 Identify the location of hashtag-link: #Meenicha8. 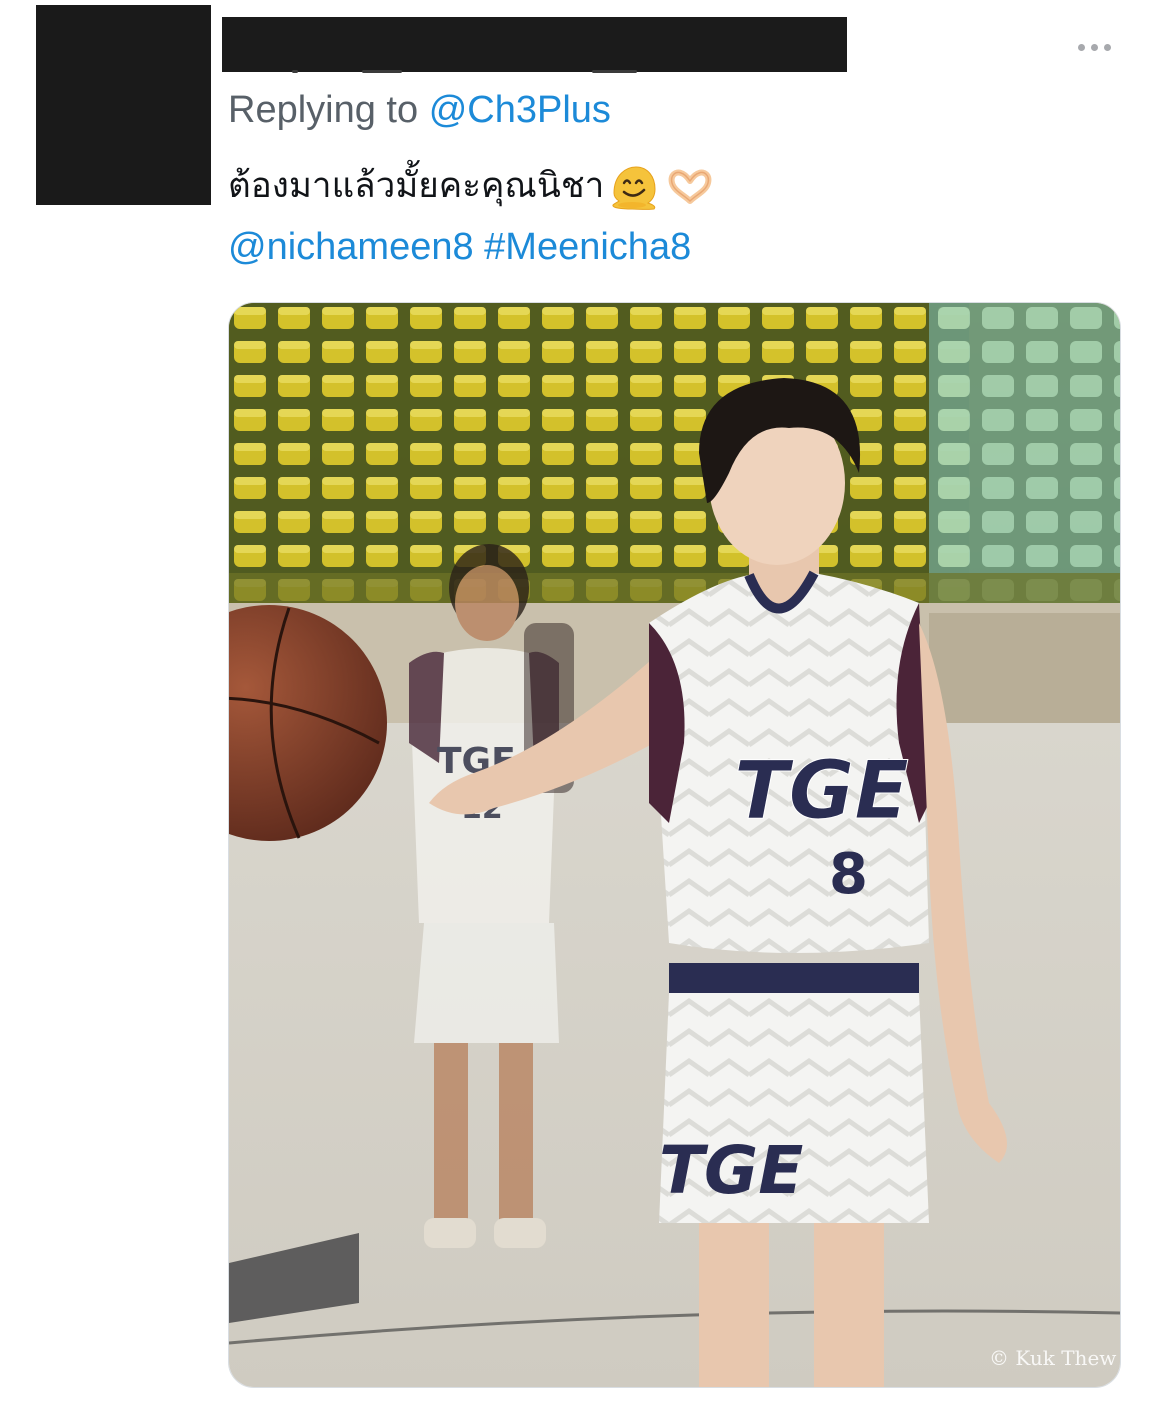
(587, 247).